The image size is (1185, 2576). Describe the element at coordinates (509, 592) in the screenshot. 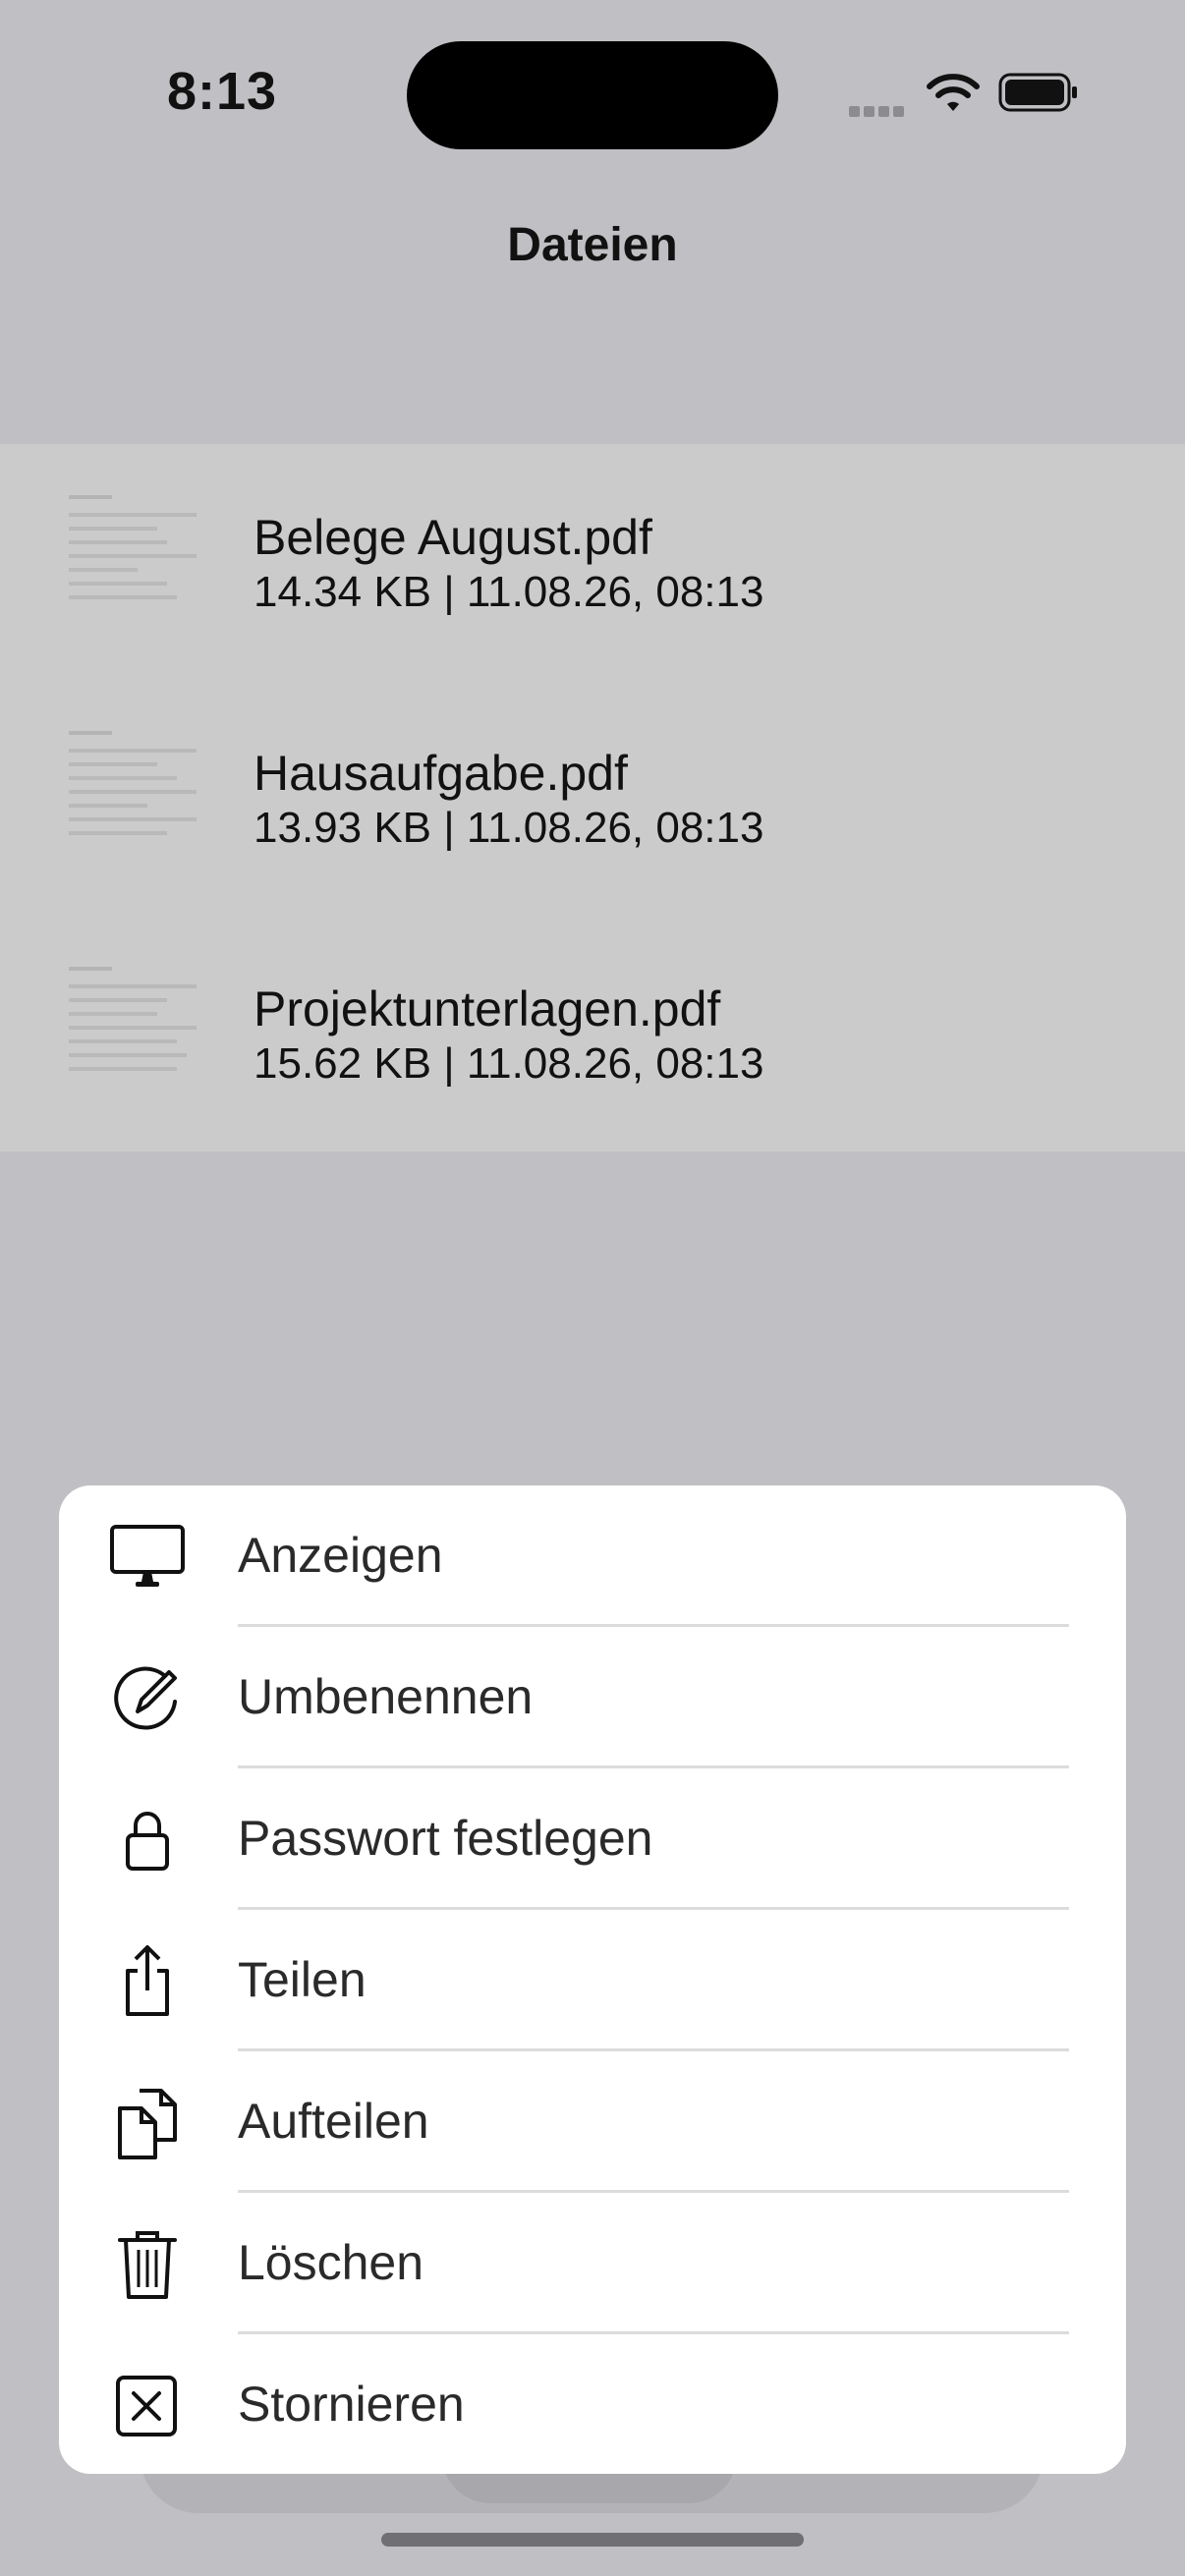

I see `file-meta: 14.34 KB | 11.08.26, 08:13` at that location.